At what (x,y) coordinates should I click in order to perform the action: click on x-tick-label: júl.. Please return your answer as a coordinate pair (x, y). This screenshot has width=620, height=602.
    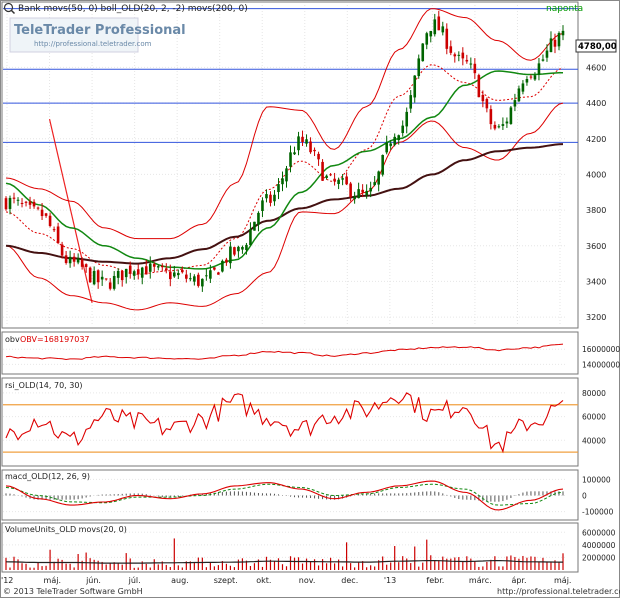
    Looking at the image, I should click on (134, 580).